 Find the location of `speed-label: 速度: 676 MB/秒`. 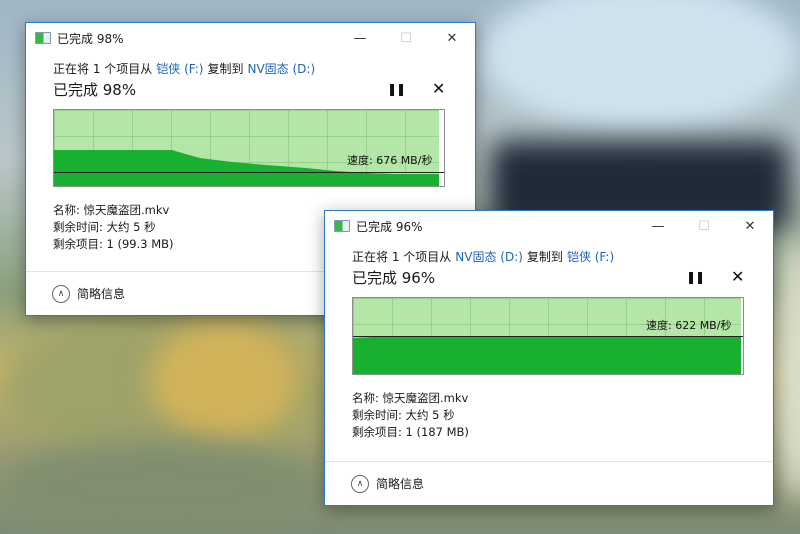

speed-label: 速度: 676 MB/秒 is located at coordinates (390, 160).